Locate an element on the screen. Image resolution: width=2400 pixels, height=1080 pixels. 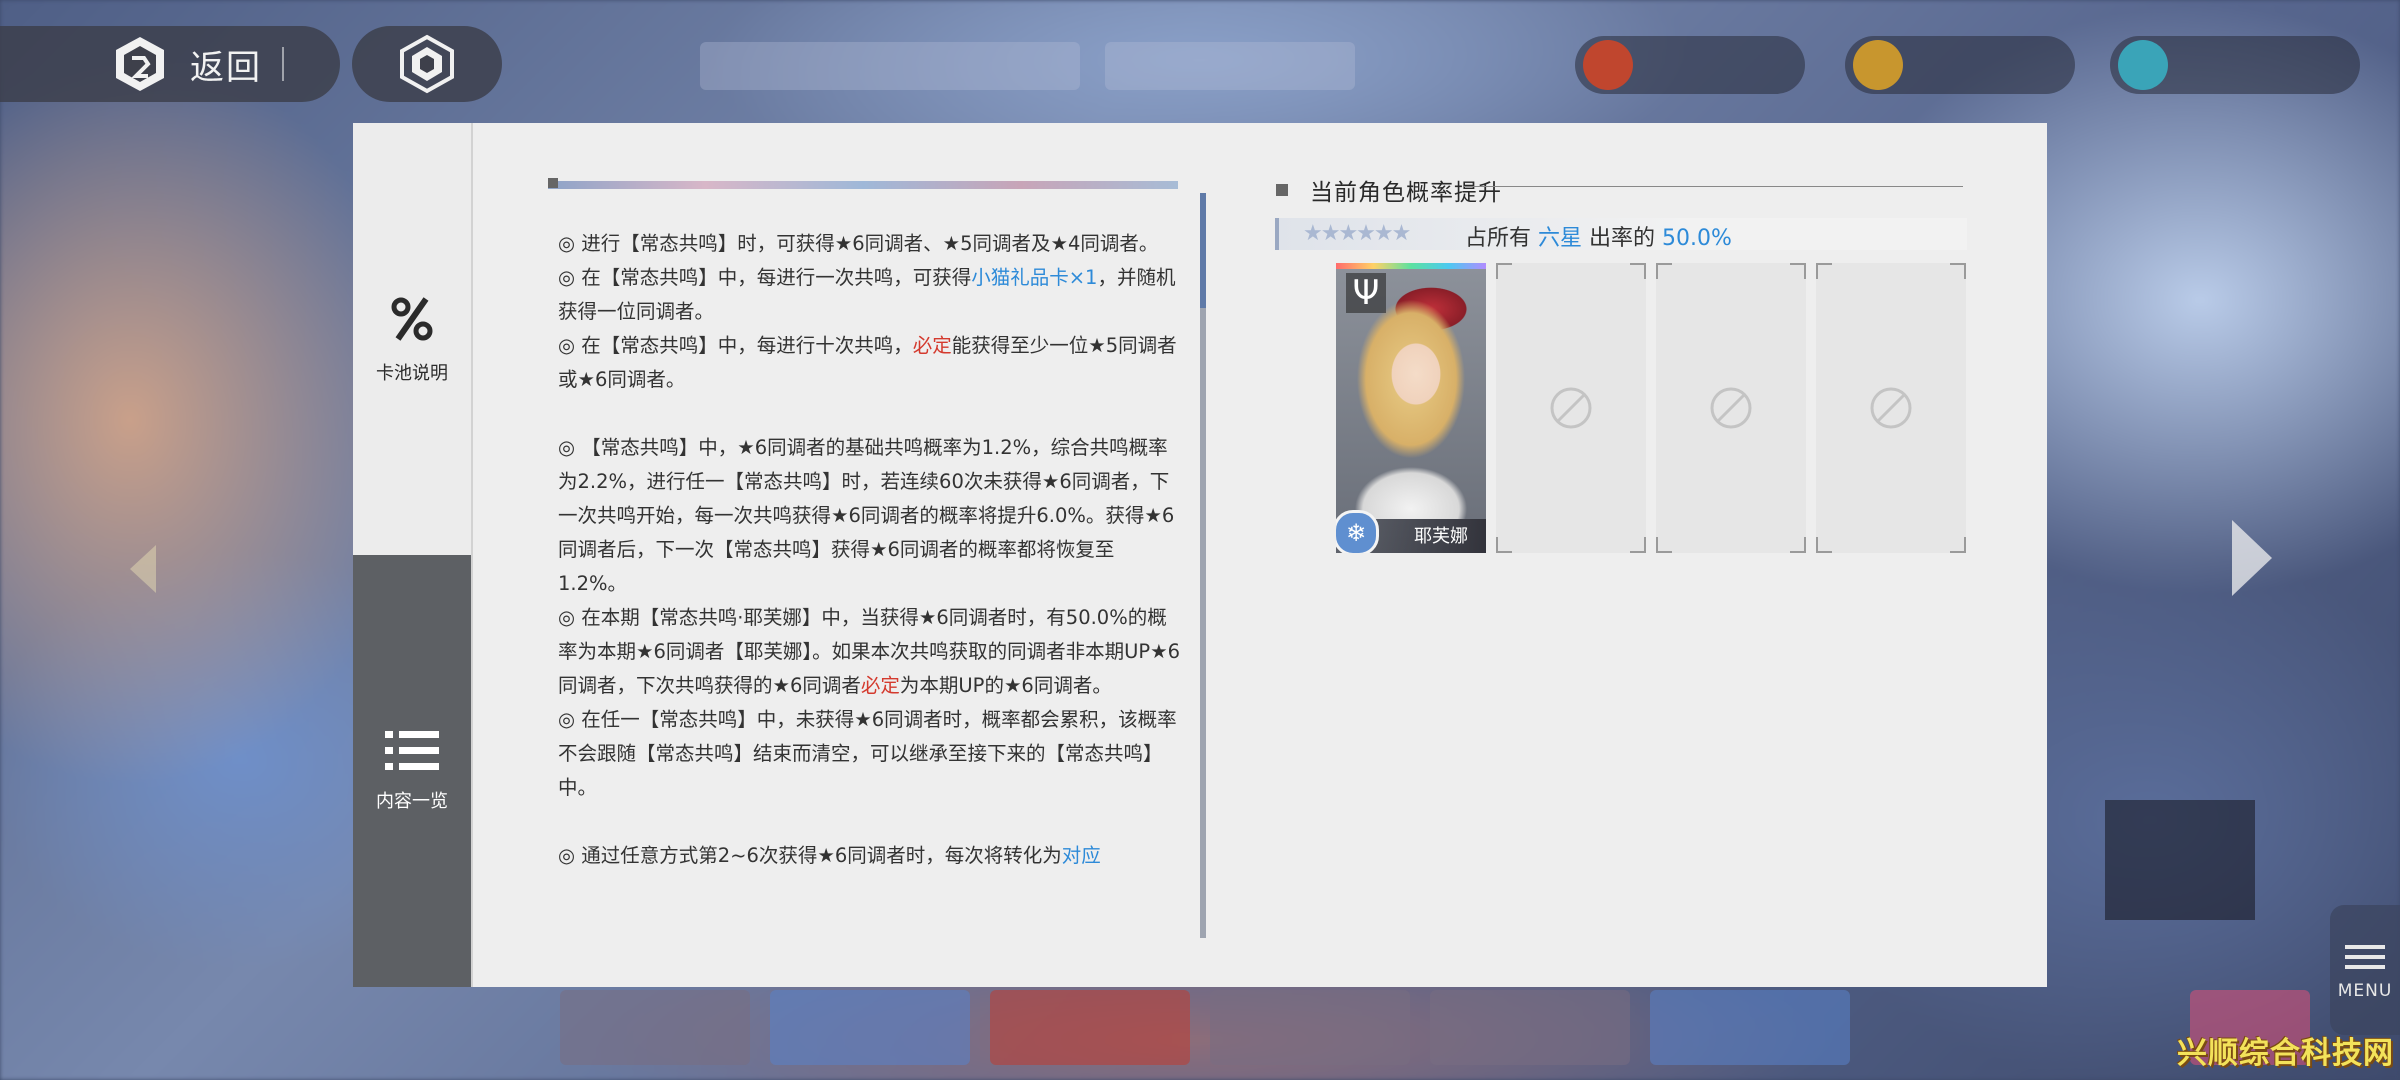
rarity-stripe is located at coordinates (1411, 266).